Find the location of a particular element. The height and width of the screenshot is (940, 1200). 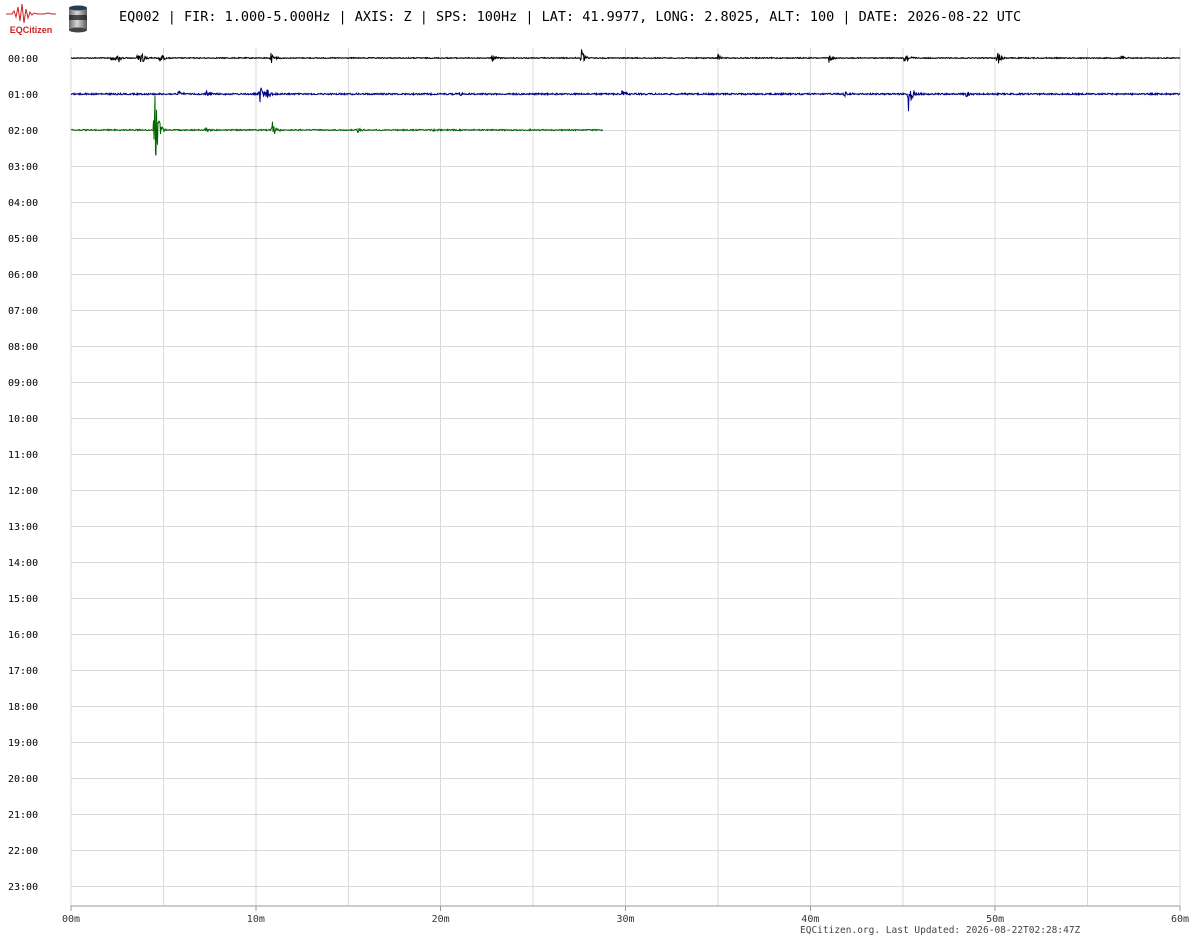

hour-label: 07:00 is located at coordinates (23, 311).